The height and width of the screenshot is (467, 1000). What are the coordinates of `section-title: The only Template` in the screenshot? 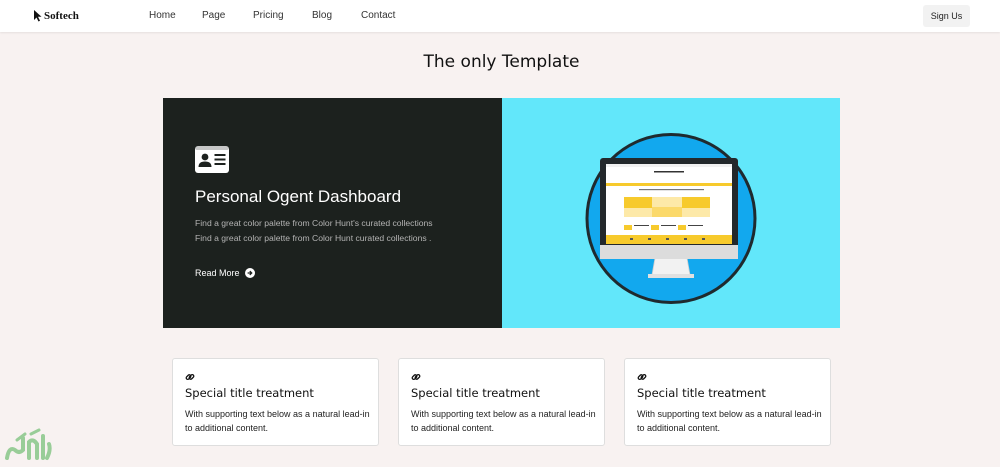 It's located at (501, 62).